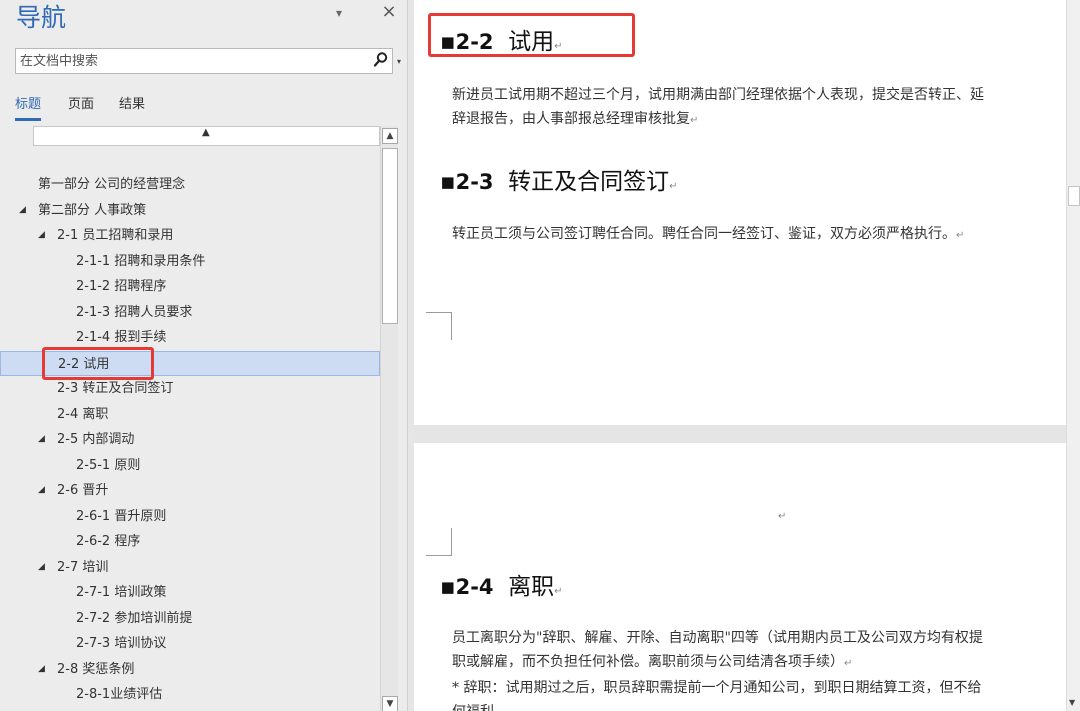 Image resolution: width=1080 pixels, height=711 pixels. Describe the element at coordinates (190, 286) in the screenshot. I see `tree-item: 2-1-2 招聘程序` at that location.